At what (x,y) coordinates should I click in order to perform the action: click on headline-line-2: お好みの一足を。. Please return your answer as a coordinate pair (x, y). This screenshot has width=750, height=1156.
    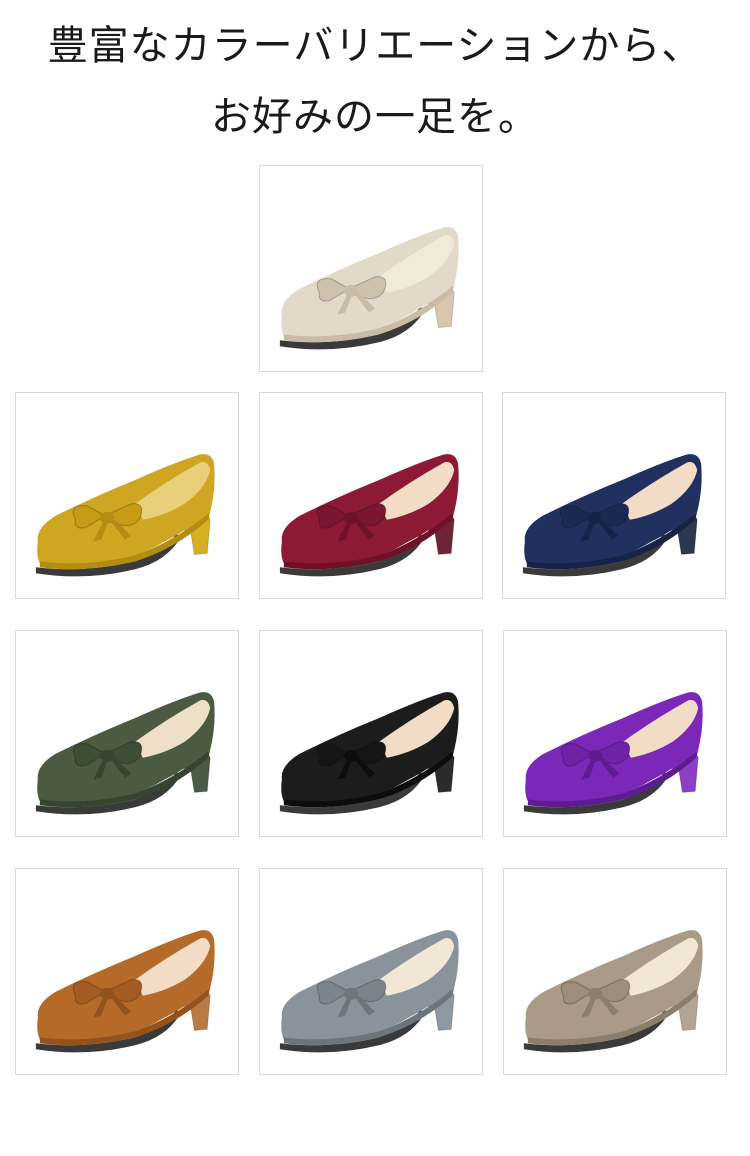
    Looking at the image, I should click on (375, 117).